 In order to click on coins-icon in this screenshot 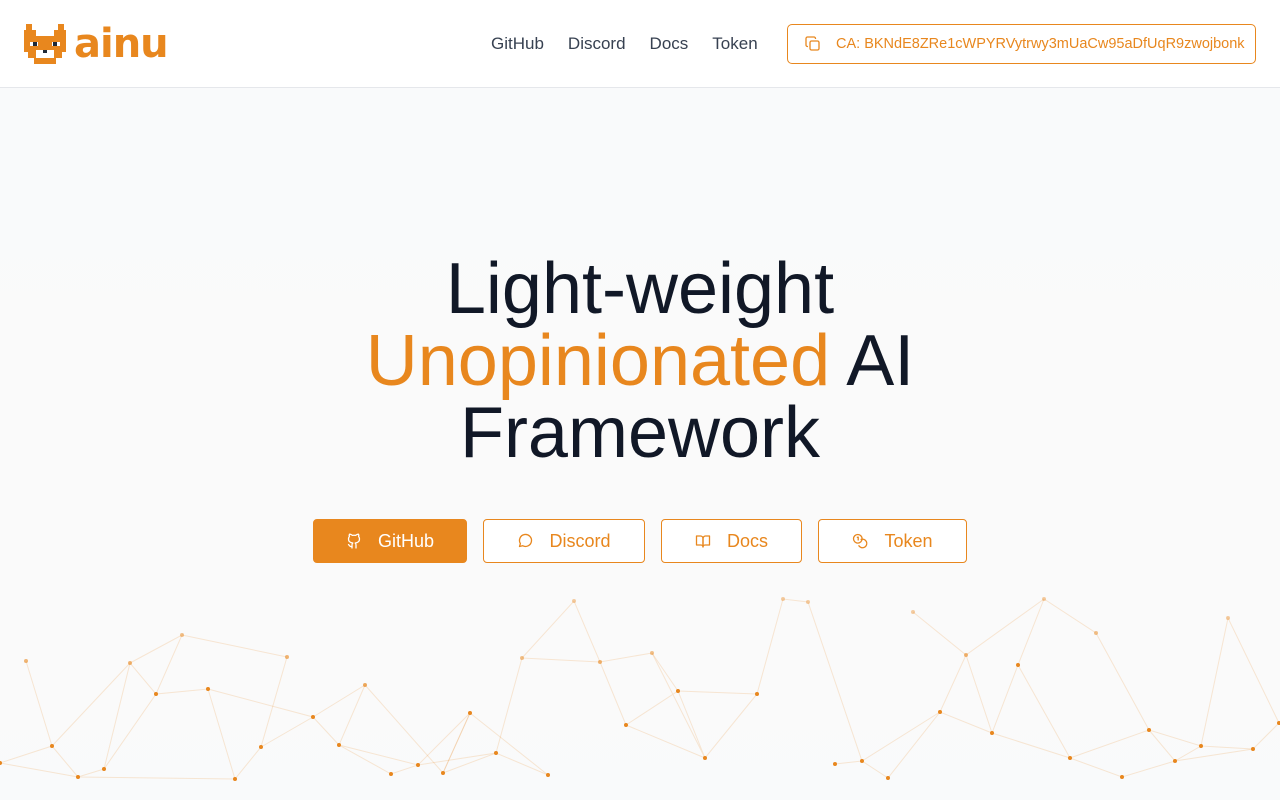, I will do `click(860, 541)`.